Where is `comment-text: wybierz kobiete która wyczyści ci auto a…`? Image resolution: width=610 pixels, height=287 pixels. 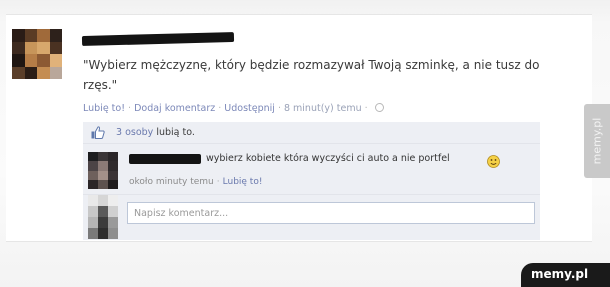 comment-text: wybierz kobiete która wyczyści ci auto a… is located at coordinates (328, 158).